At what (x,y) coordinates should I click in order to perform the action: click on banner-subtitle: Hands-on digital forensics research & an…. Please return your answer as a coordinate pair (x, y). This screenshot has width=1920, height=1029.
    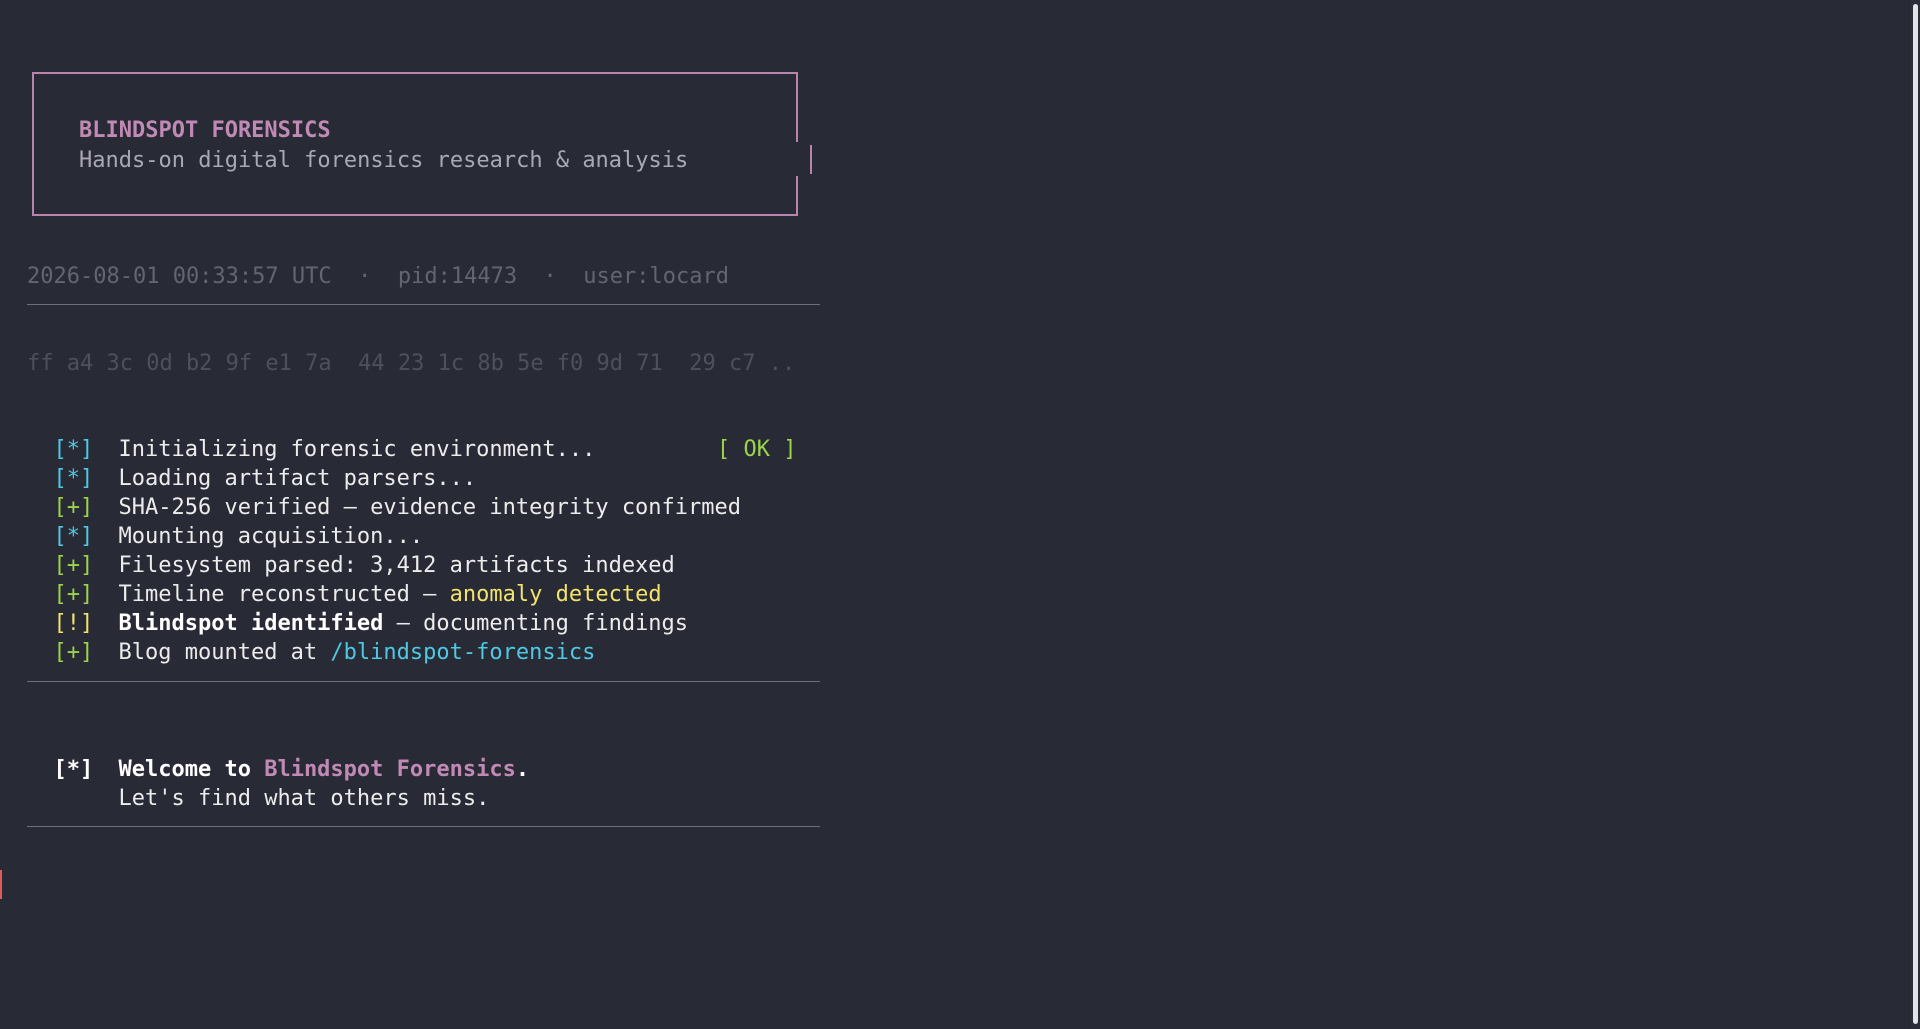
    Looking at the image, I should click on (384, 160).